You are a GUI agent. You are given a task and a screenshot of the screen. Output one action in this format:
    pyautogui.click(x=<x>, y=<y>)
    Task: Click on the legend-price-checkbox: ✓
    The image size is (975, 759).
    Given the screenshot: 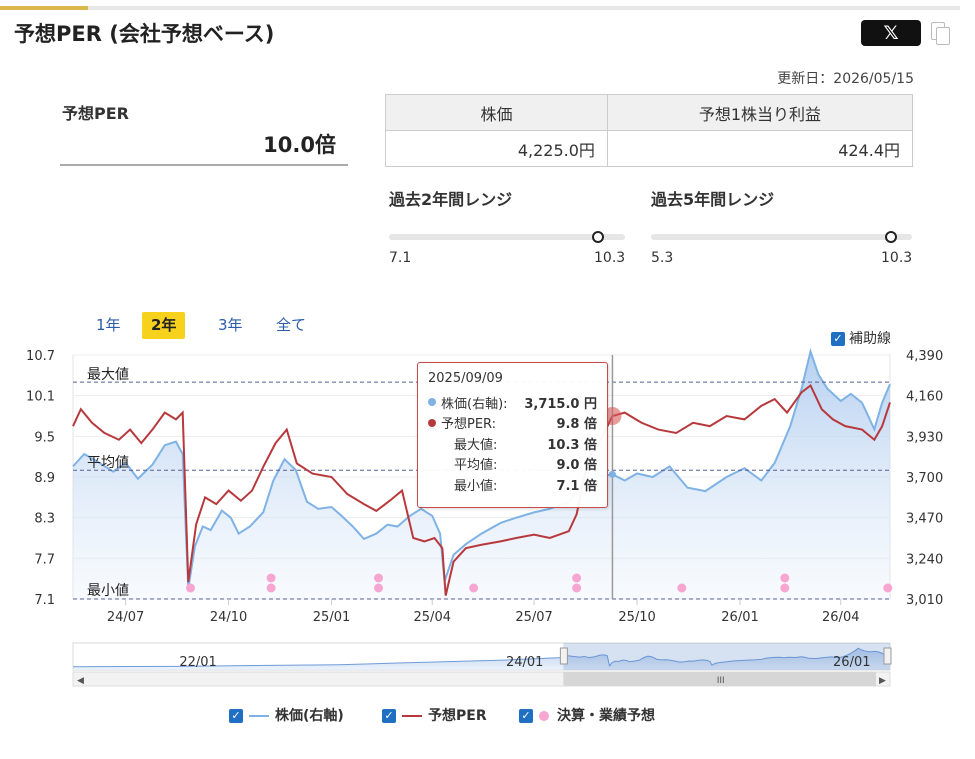 What is the action you would take?
    pyautogui.click(x=236, y=716)
    